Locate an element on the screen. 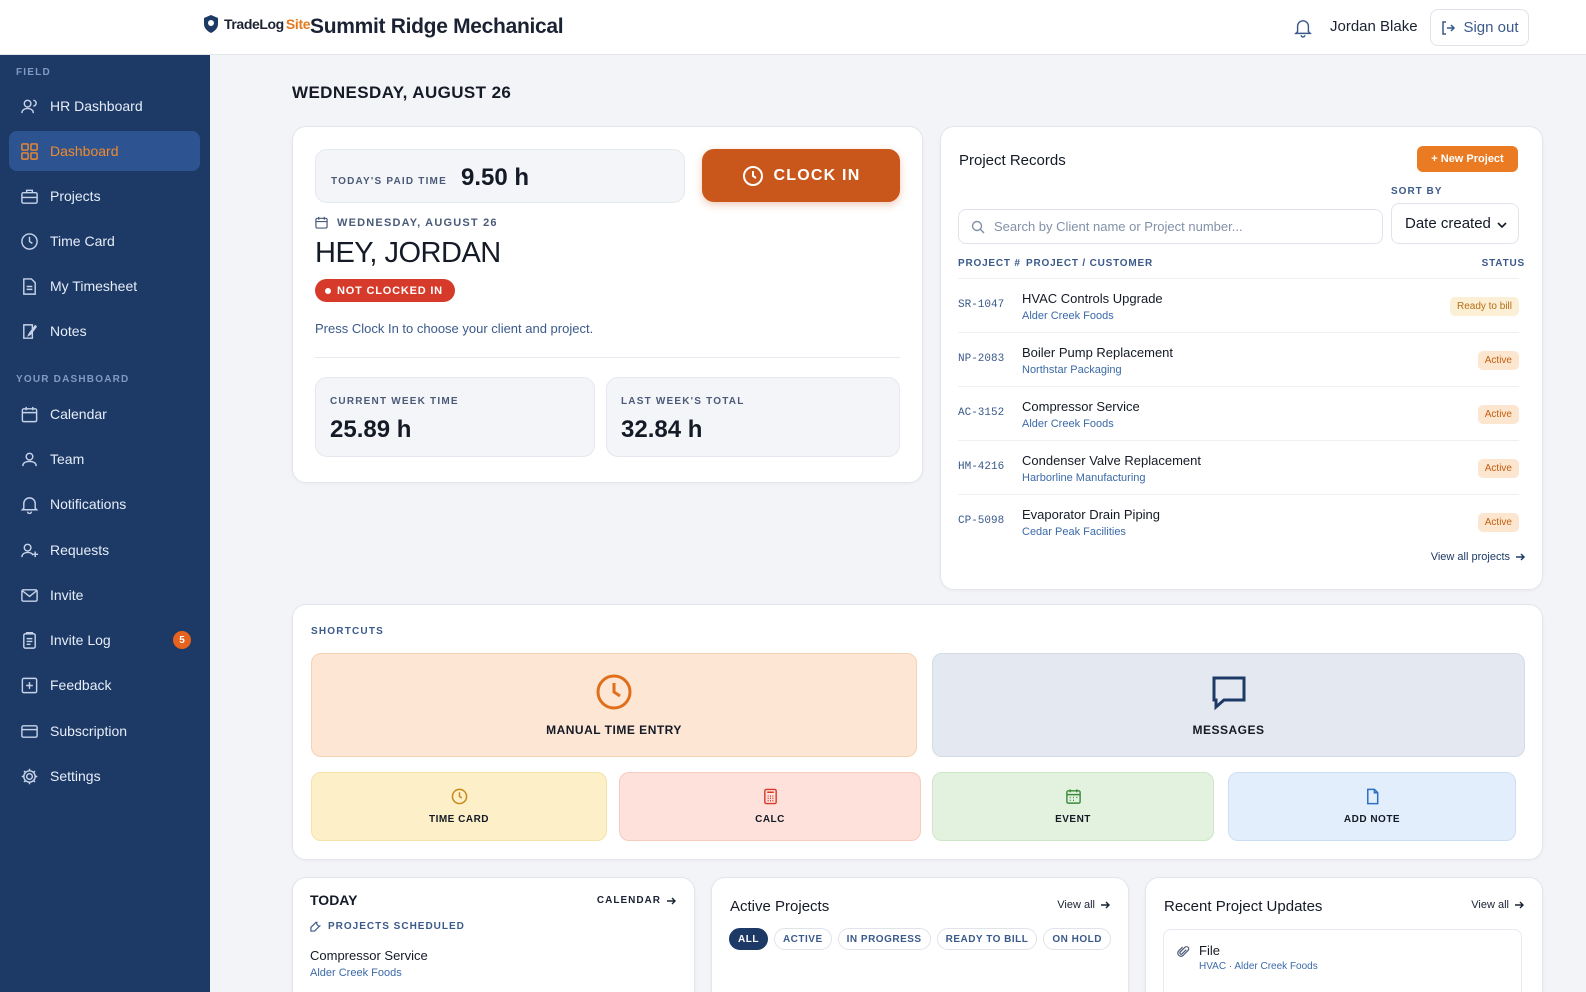 The width and height of the screenshot is (1586, 992). view-all-projects-link: View all projects is located at coordinates (1478, 557).